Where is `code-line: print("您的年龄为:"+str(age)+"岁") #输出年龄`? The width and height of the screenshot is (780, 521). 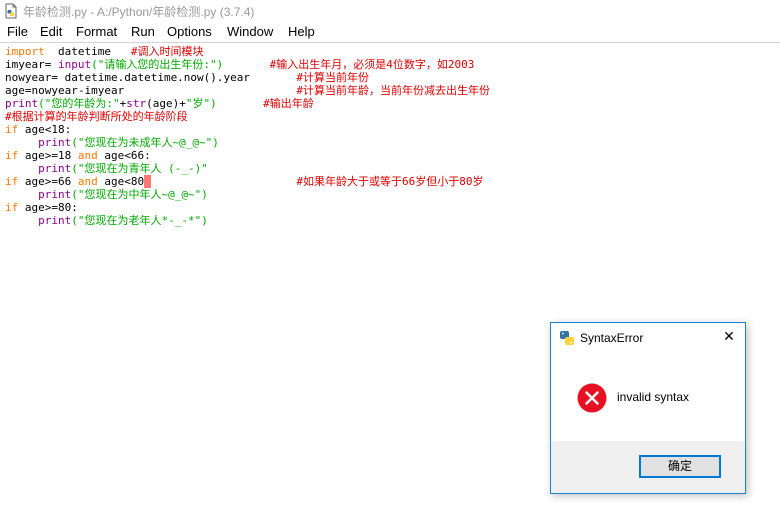
code-line: print("您的年龄为:"+str(age)+"岁") #输出年龄 is located at coordinates (159, 103).